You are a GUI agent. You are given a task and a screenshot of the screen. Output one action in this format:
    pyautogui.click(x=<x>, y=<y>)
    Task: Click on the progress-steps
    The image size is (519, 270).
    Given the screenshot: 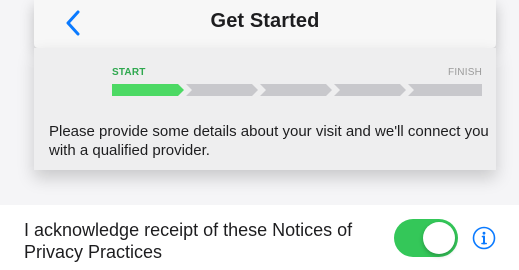 What is the action you would take?
    pyautogui.click(x=297, y=90)
    